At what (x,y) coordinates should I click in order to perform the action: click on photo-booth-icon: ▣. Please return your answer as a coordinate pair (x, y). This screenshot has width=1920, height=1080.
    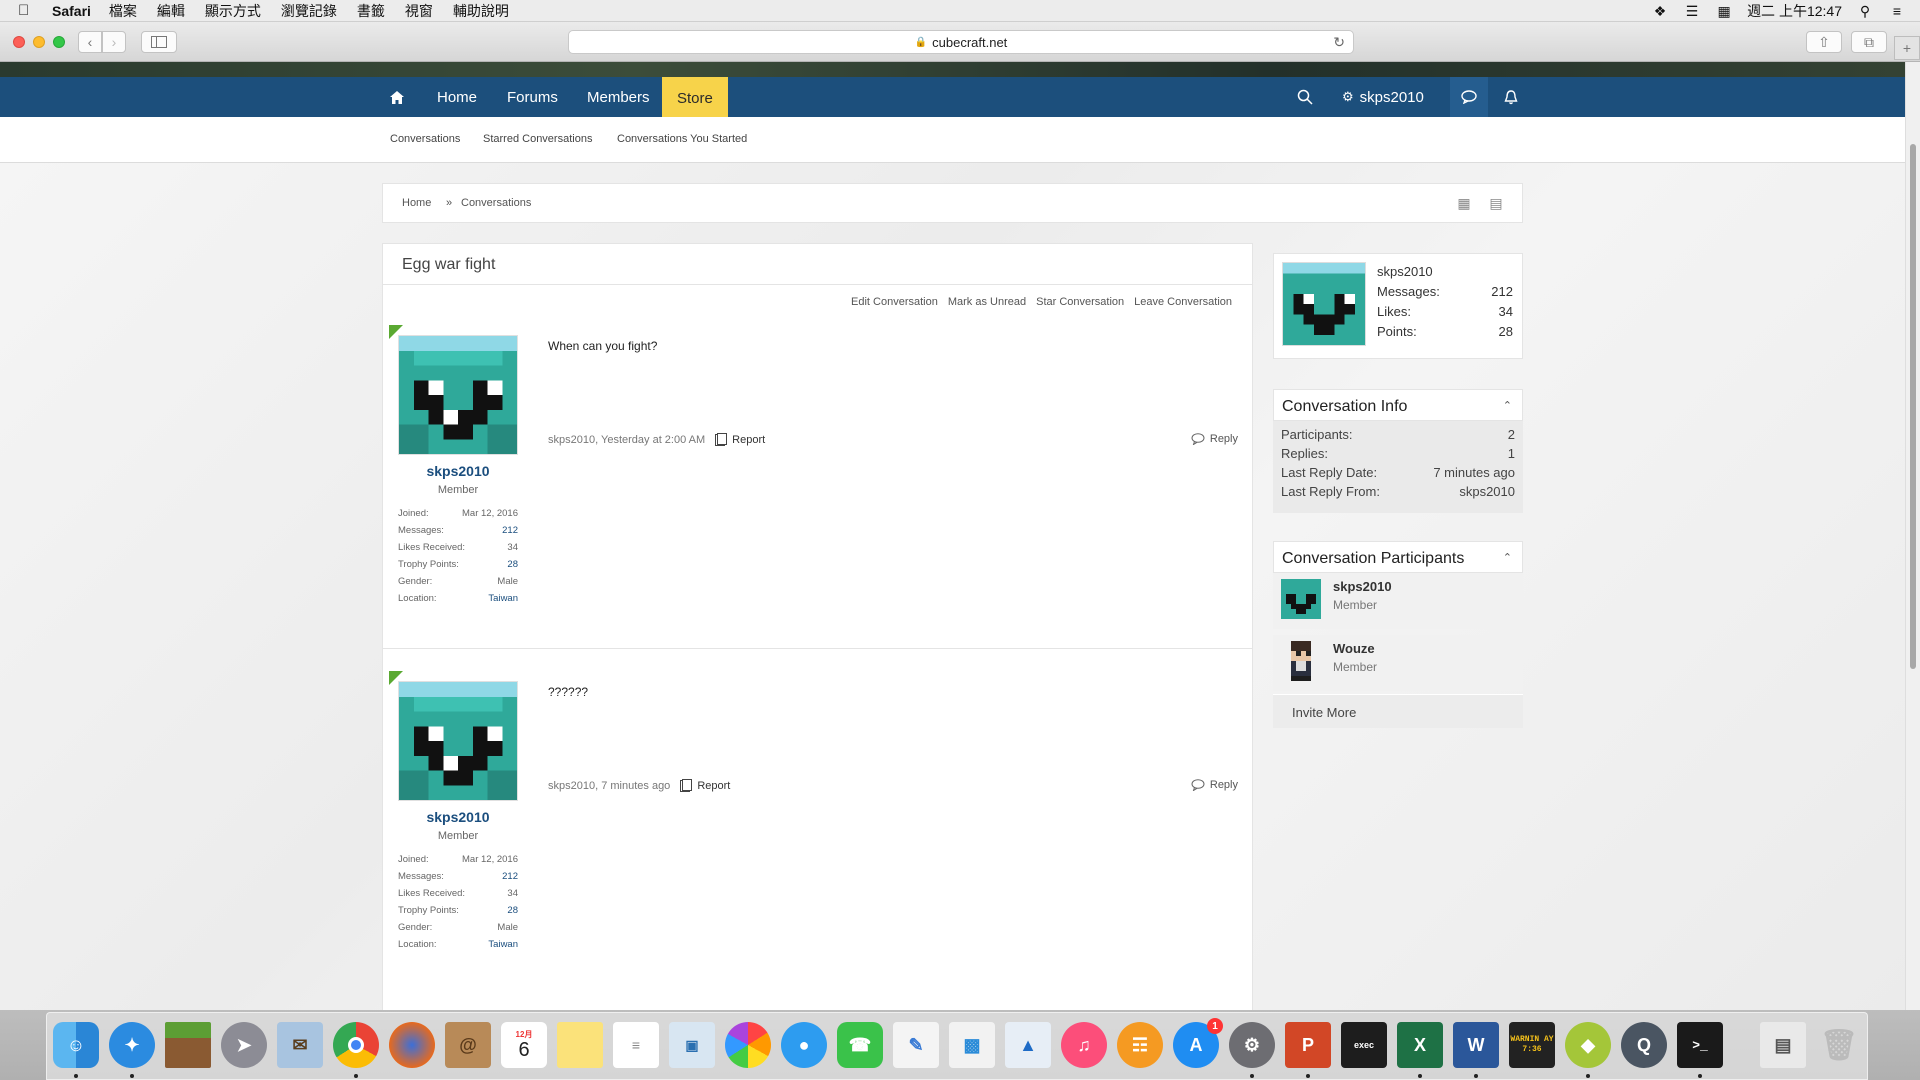
    Looking at the image, I should click on (692, 1045).